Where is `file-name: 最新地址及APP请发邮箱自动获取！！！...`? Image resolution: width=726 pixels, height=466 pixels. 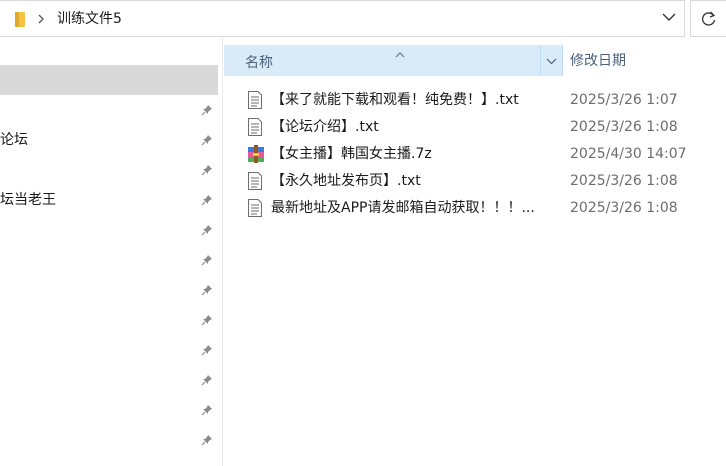 file-name: 最新地址及APP请发邮箱自动获取！！！... is located at coordinates (403, 208).